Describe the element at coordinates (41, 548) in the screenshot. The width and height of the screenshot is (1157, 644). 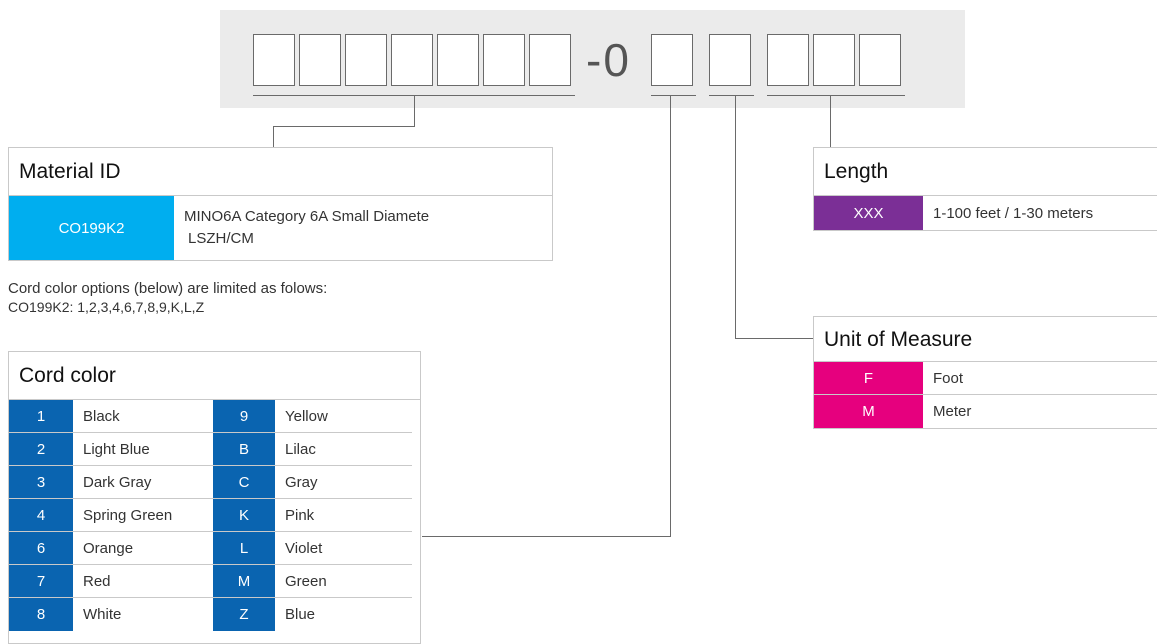
I see `cord-color-code: 6` at that location.